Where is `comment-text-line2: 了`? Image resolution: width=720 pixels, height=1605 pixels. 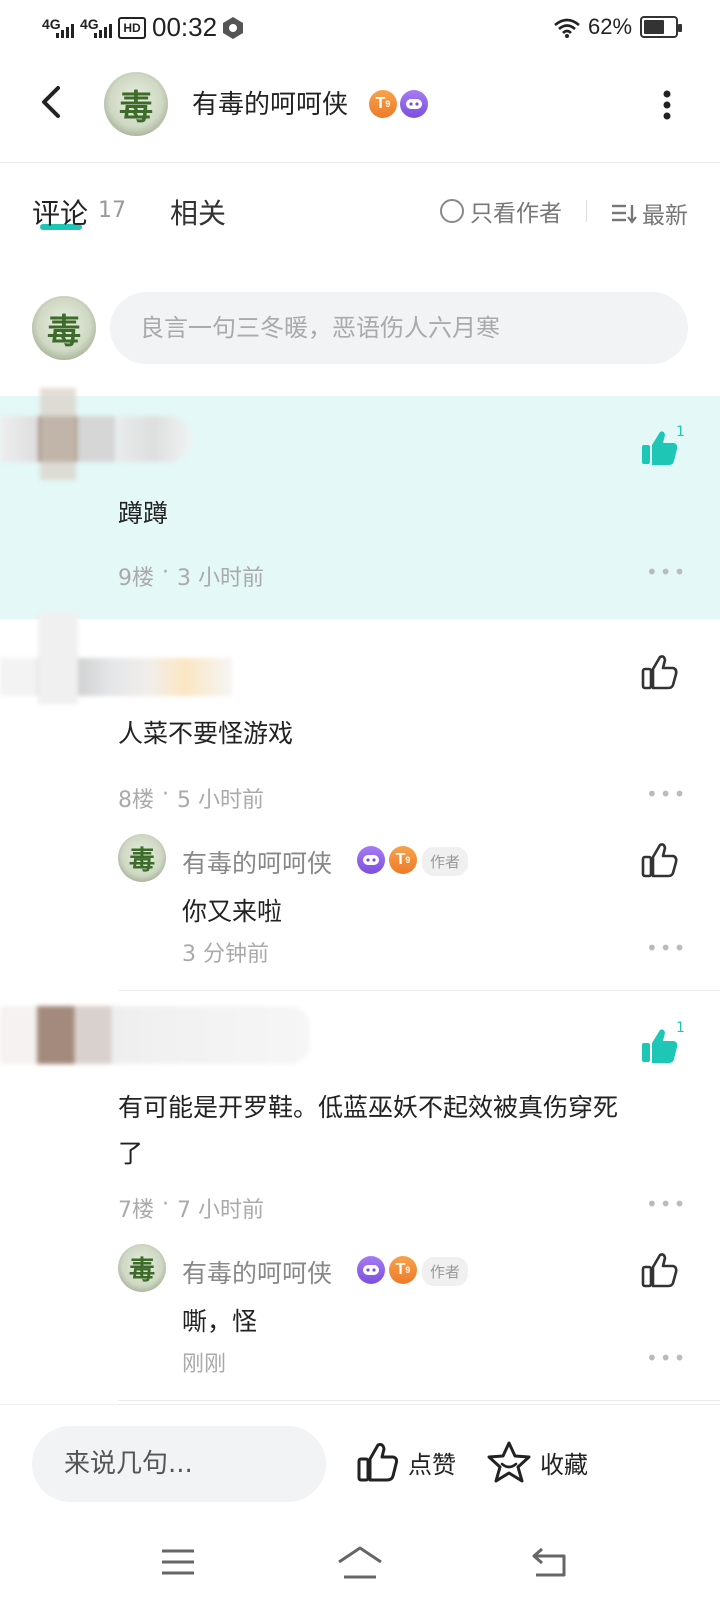 comment-text-line2: 了 is located at coordinates (131, 1153).